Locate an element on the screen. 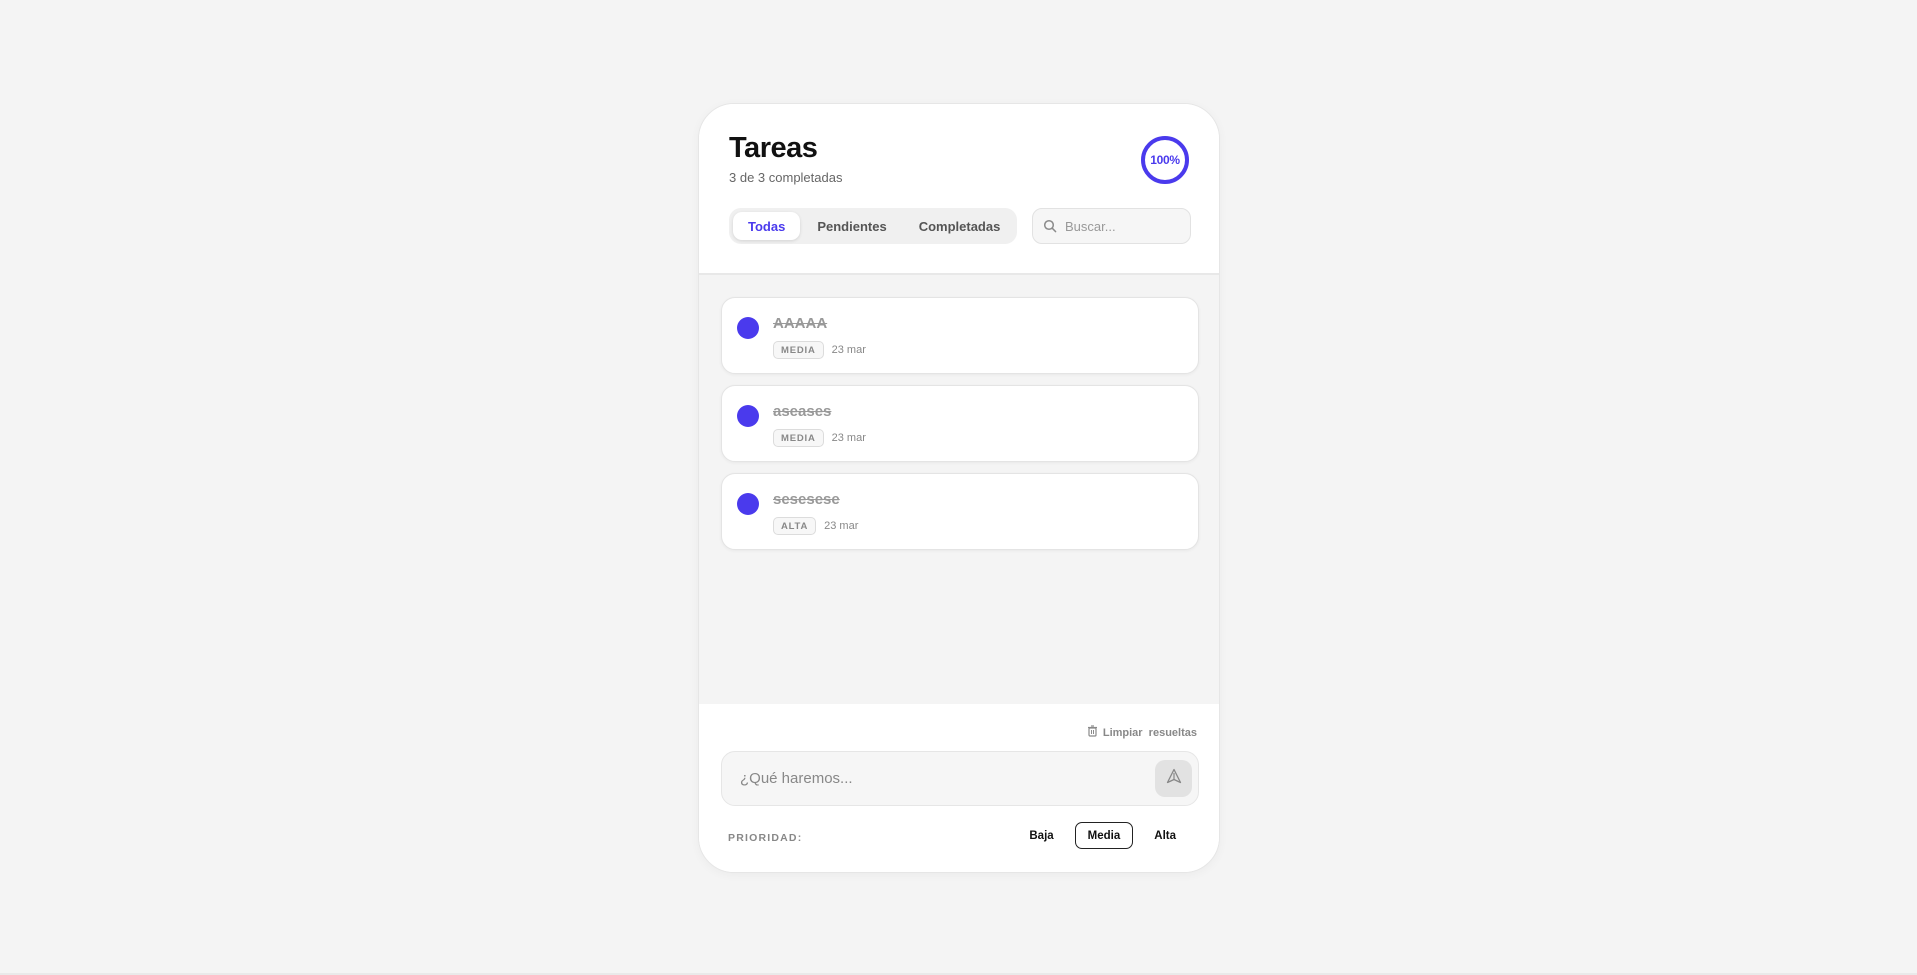 This screenshot has width=1917, height=975. clear-completed-button: Limpiar resueltas is located at coordinates (1142, 732).